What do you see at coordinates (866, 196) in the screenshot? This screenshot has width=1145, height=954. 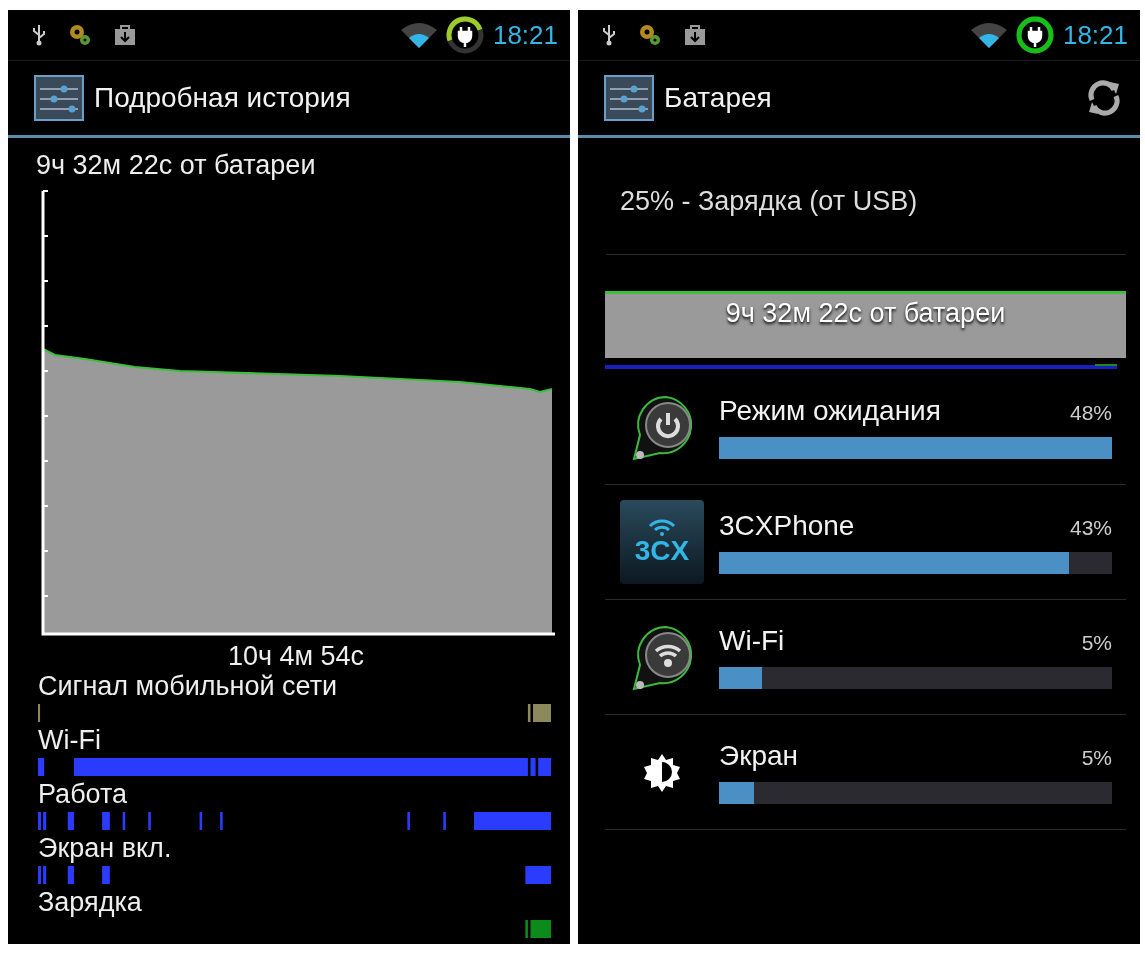 I see `charge-status: 25% - Зарядка (от USB)` at bounding box center [866, 196].